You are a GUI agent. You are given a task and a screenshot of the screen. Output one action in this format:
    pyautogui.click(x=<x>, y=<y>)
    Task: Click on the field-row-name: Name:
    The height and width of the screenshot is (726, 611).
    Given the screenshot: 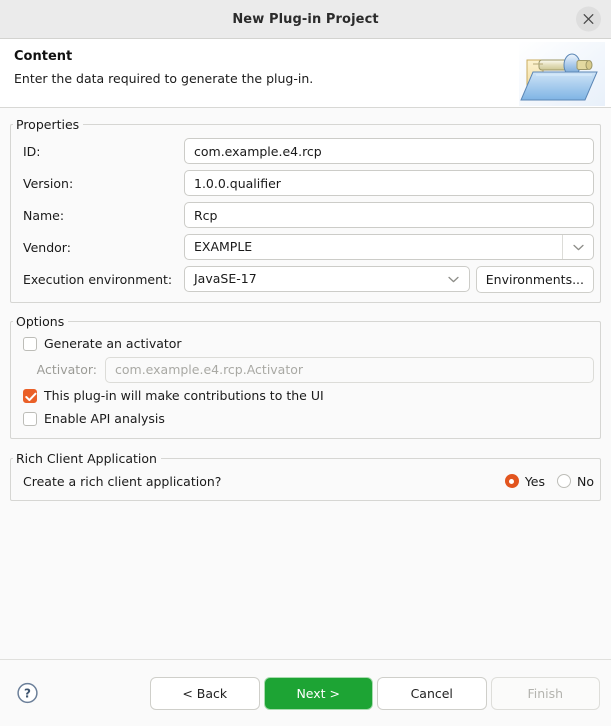 What is the action you would take?
    pyautogui.click(x=305, y=215)
    